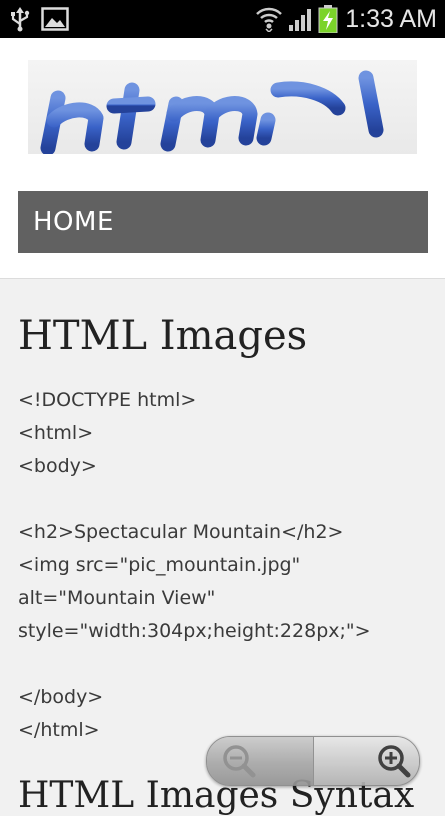 The height and width of the screenshot is (816, 445). Describe the element at coordinates (302, 21) in the screenshot. I see `signal-icon` at that location.